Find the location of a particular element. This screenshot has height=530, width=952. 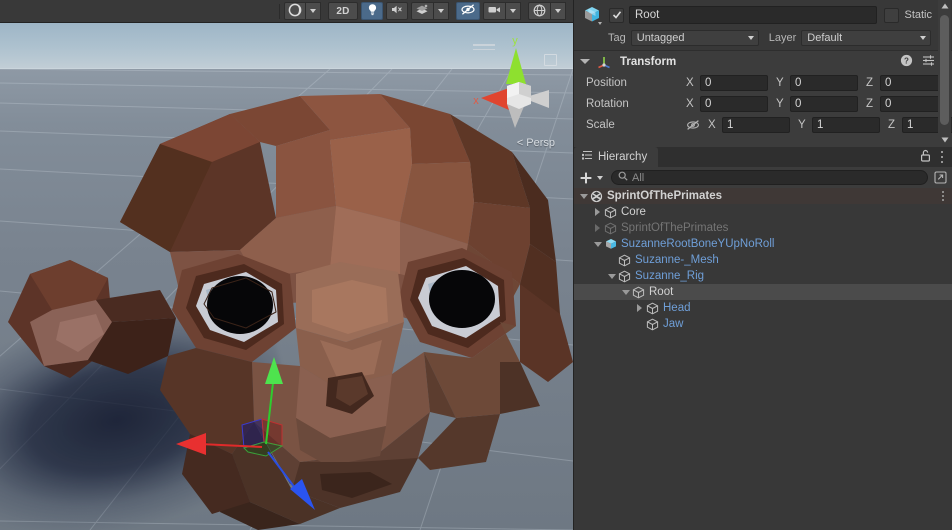

static-checkbox is located at coordinates (892, 15).